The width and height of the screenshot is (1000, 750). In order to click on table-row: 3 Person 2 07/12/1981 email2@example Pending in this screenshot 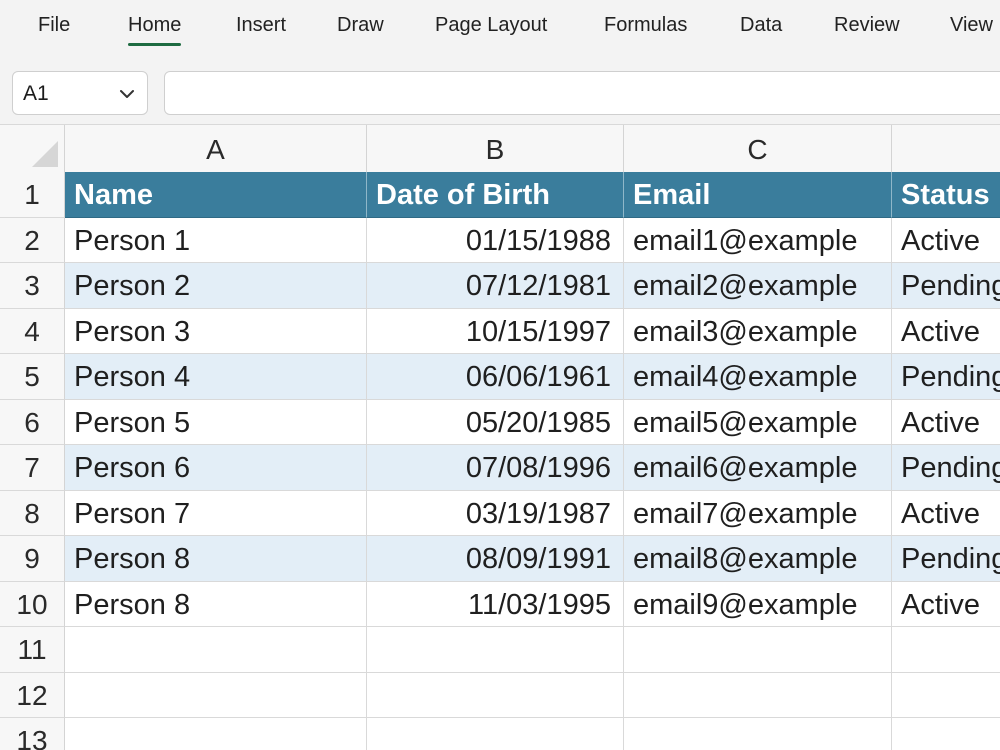, I will do `click(500, 286)`.